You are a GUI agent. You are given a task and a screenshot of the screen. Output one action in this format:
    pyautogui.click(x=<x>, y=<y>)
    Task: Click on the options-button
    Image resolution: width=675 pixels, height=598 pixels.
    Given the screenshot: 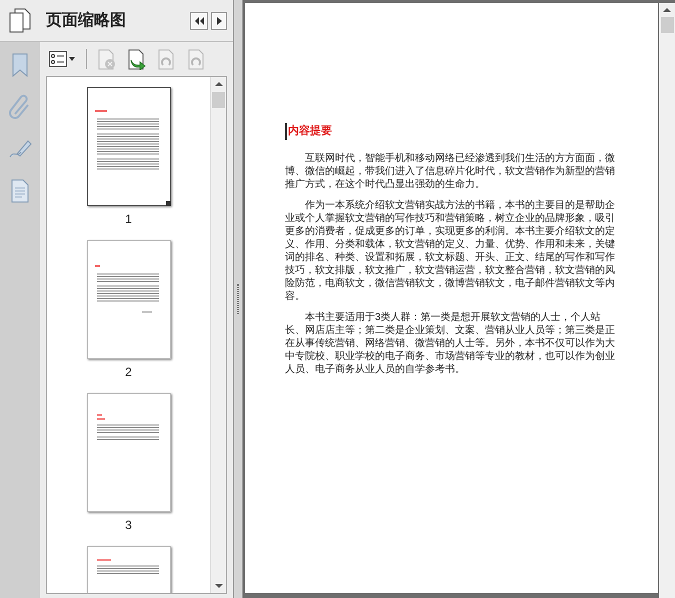 What is the action you would take?
    pyautogui.click(x=62, y=59)
    